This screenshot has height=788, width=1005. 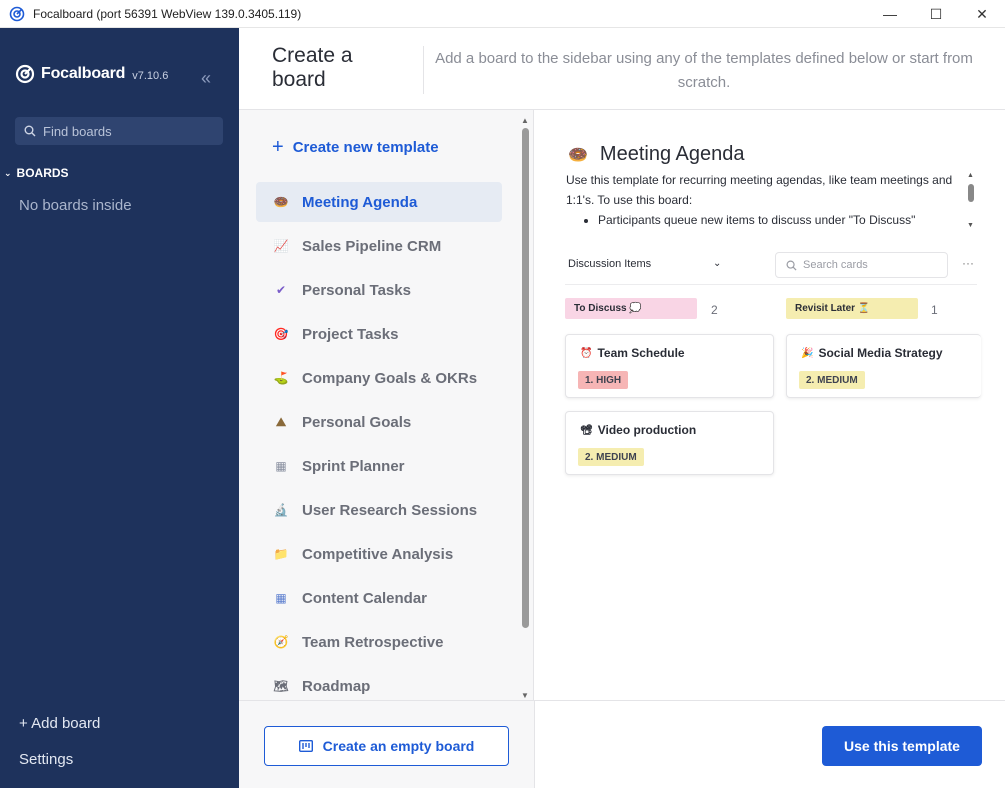 I want to click on add-board-button: + Add board, so click(x=59, y=723).